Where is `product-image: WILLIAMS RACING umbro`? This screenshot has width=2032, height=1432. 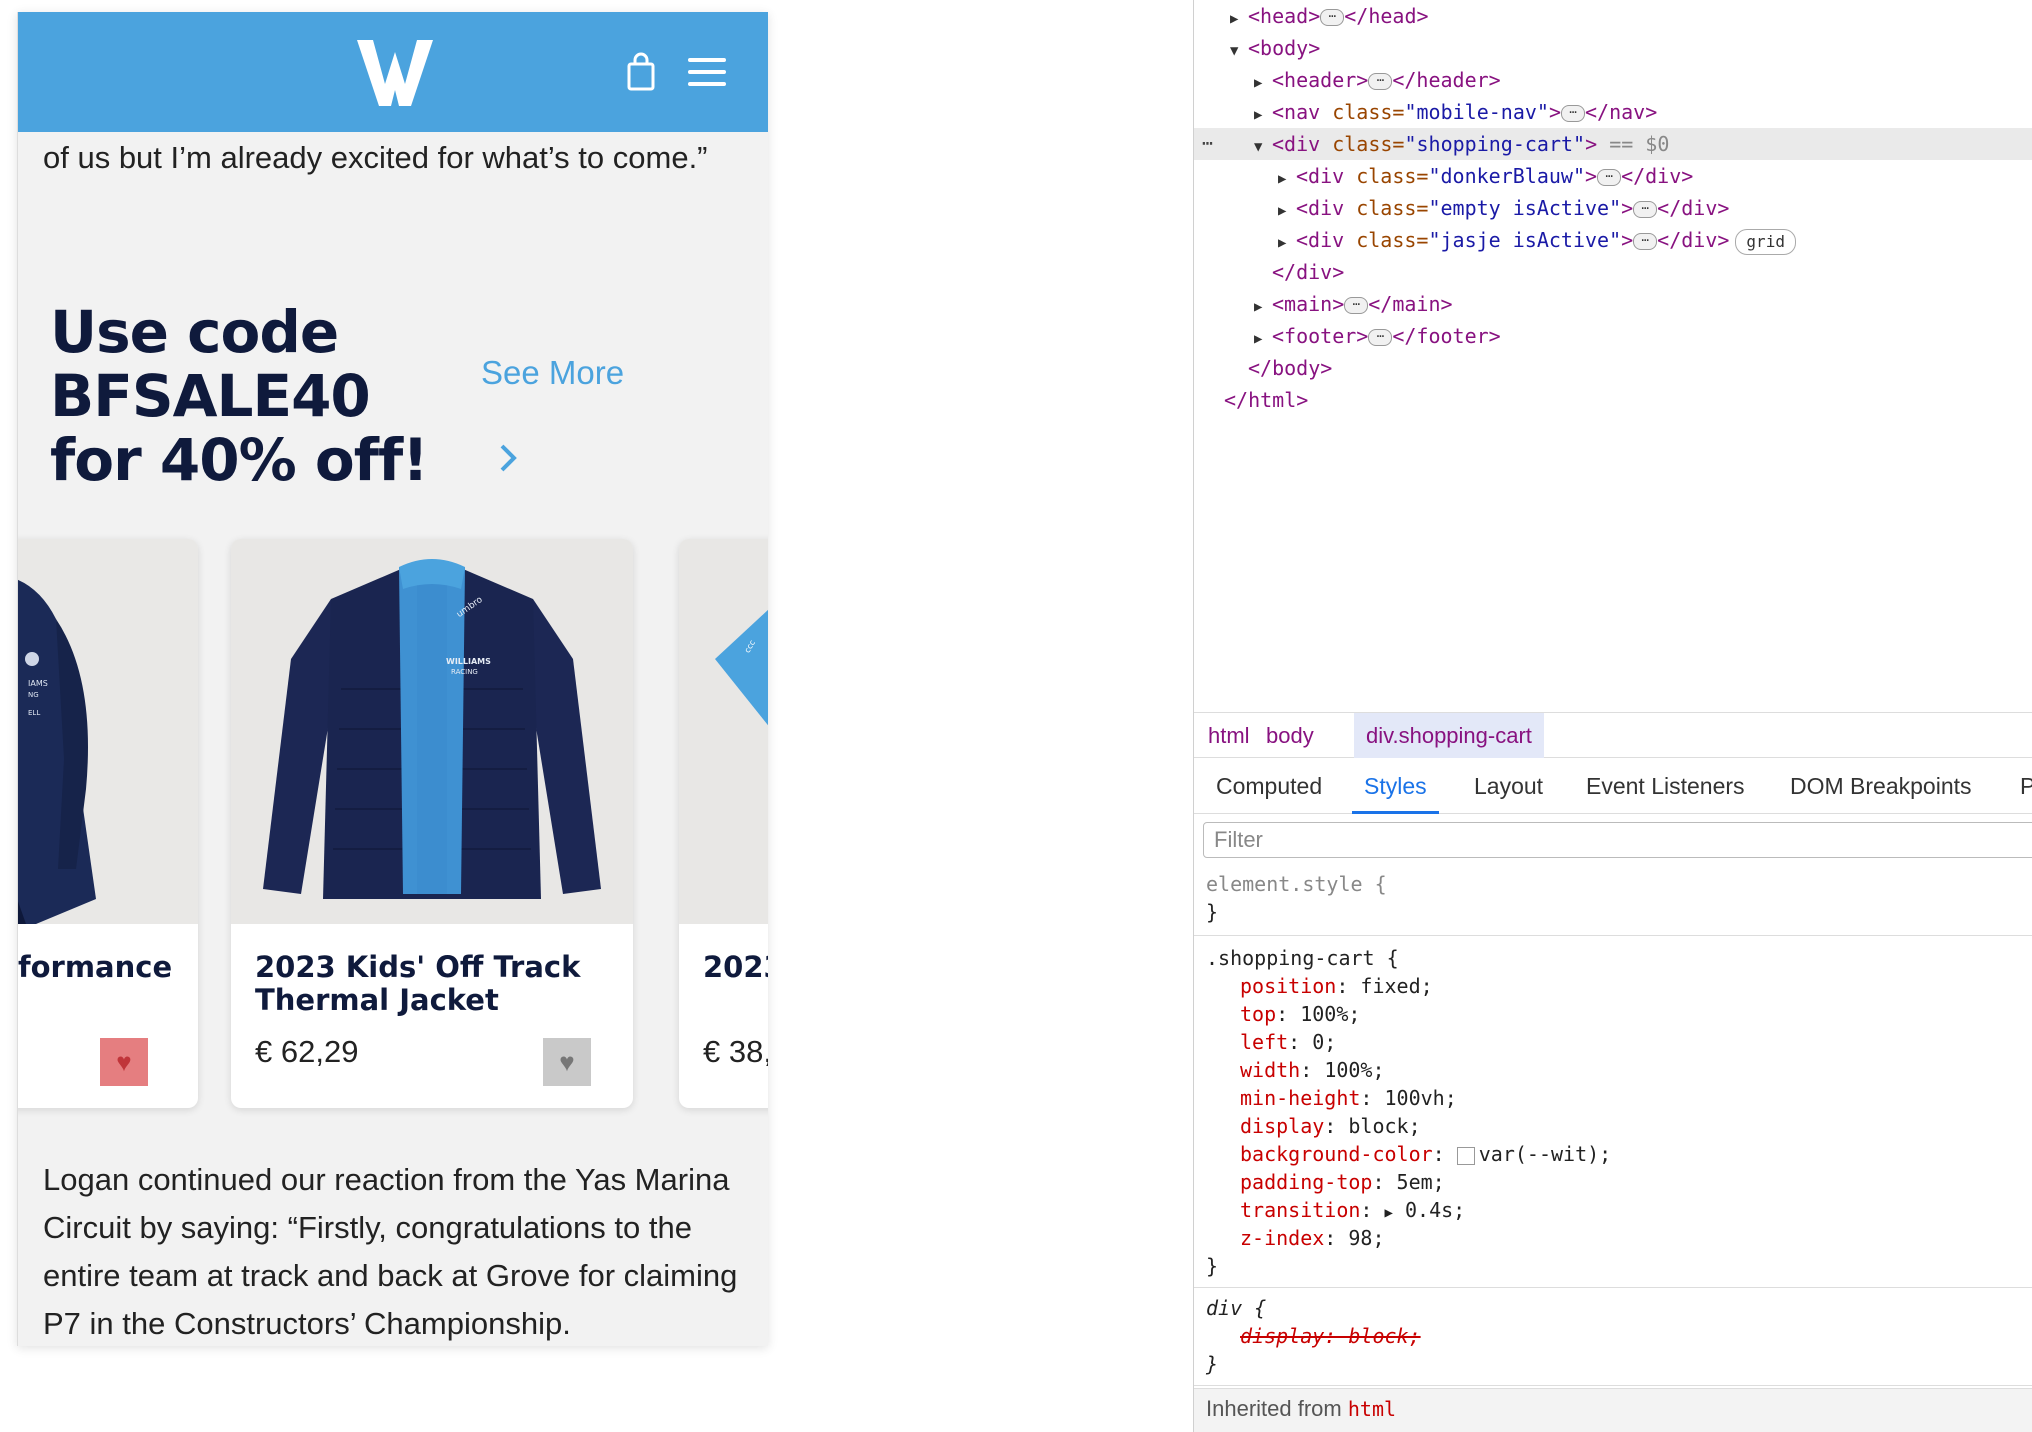
product-image: WILLIAMS RACING umbro is located at coordinates (432, 731).